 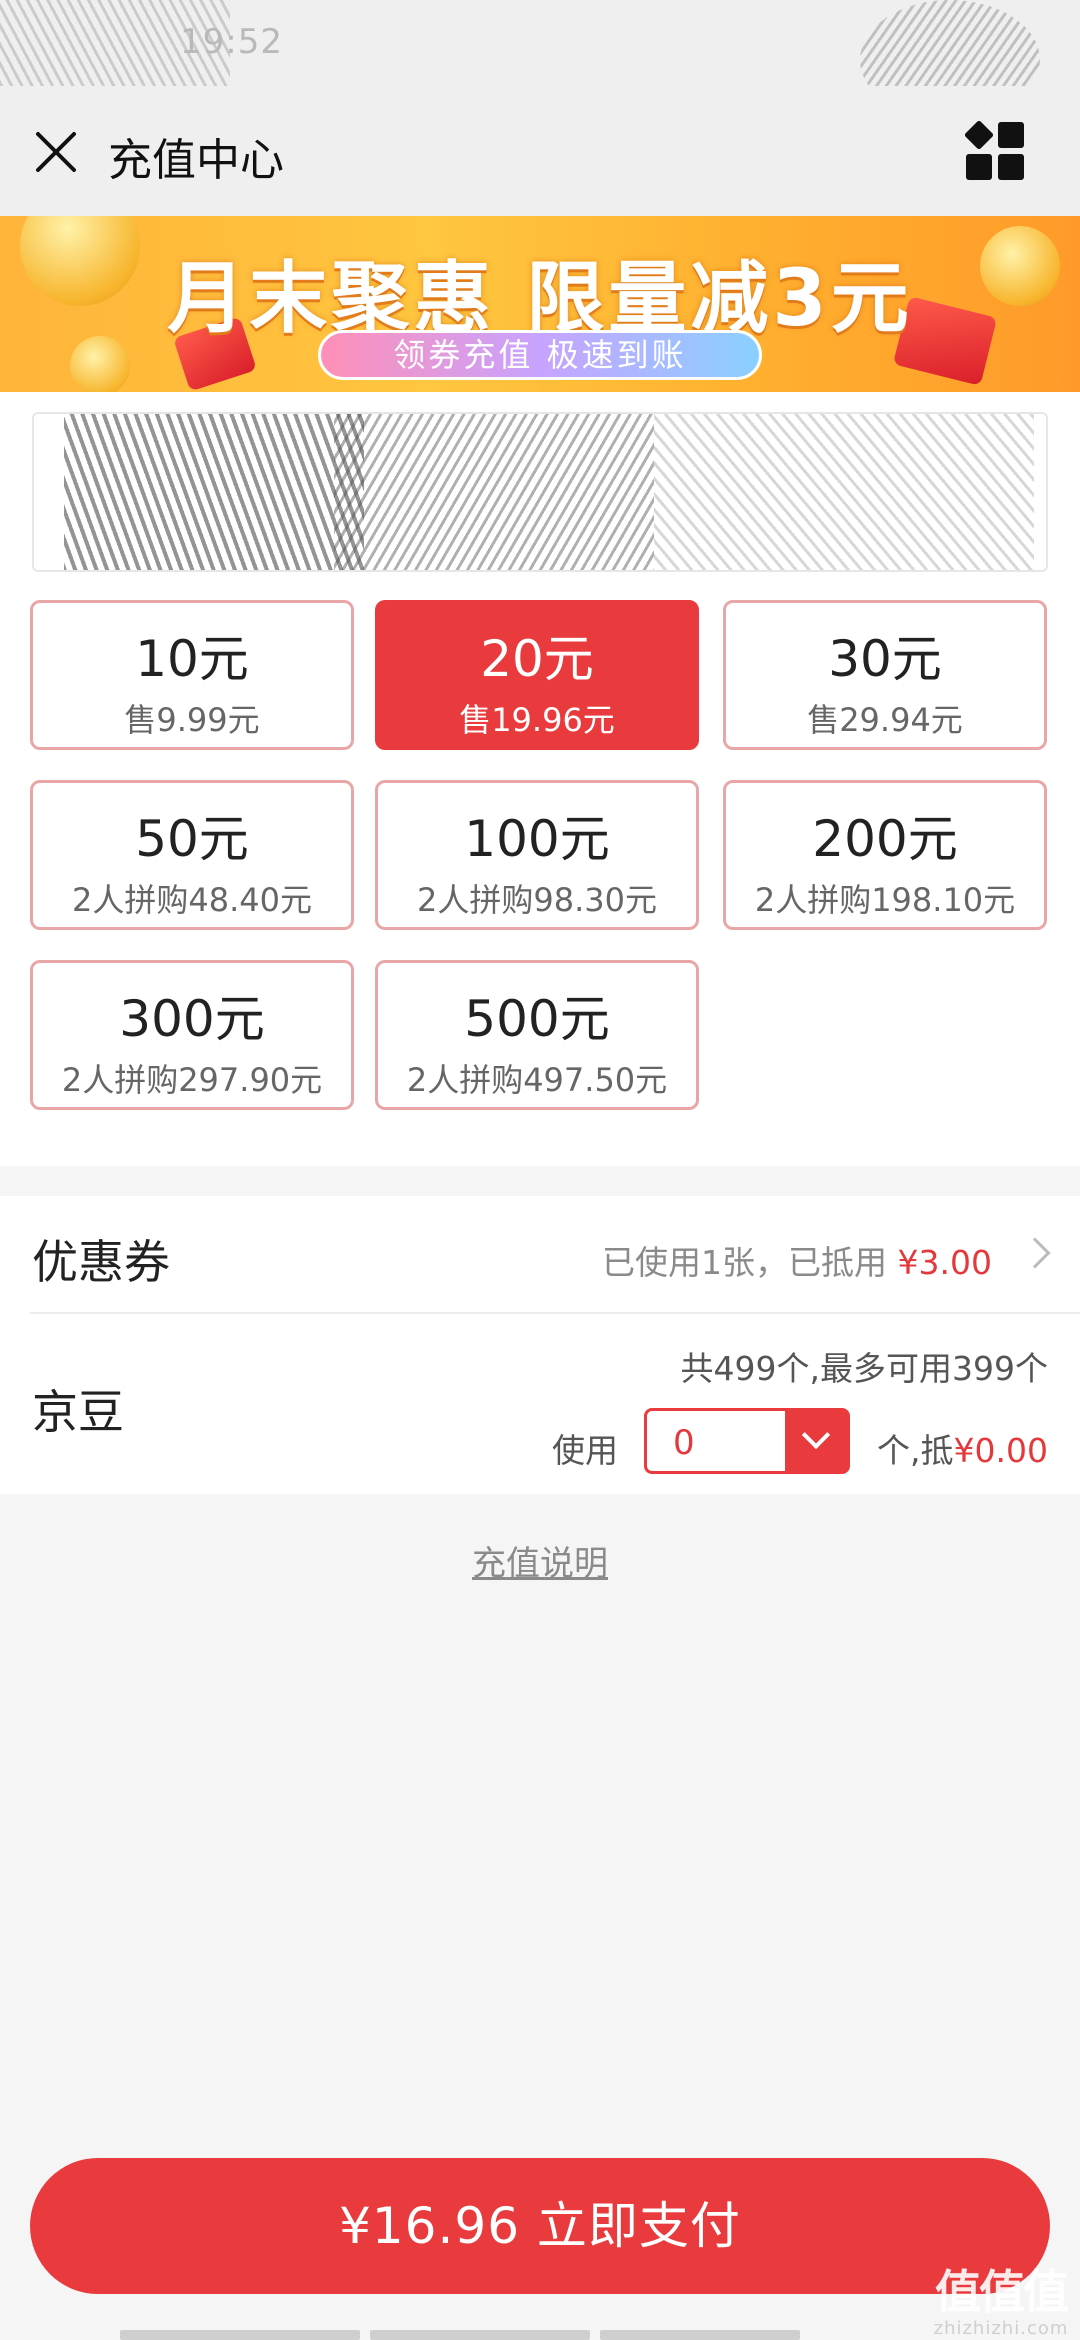 I want to click on recharge-note-link: 充值说明, so click(x=540, y=1564).